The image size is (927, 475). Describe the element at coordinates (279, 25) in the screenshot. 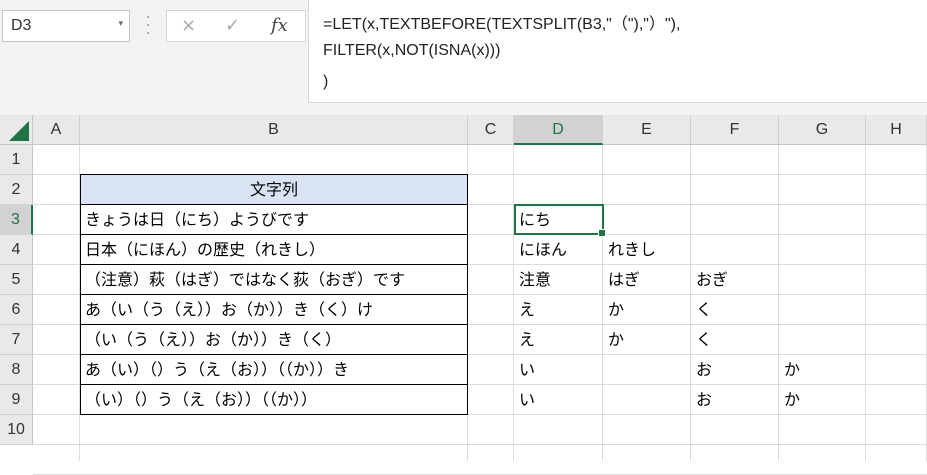

I see `insert-function-icon: fx` at that location.